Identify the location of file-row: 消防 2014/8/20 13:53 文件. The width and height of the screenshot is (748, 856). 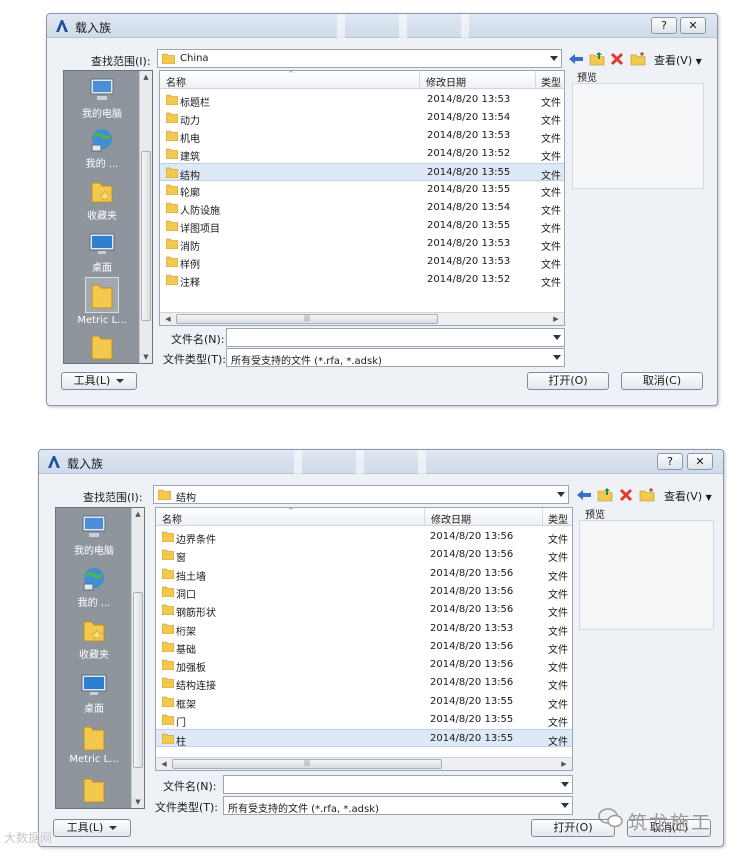
(362, 244).